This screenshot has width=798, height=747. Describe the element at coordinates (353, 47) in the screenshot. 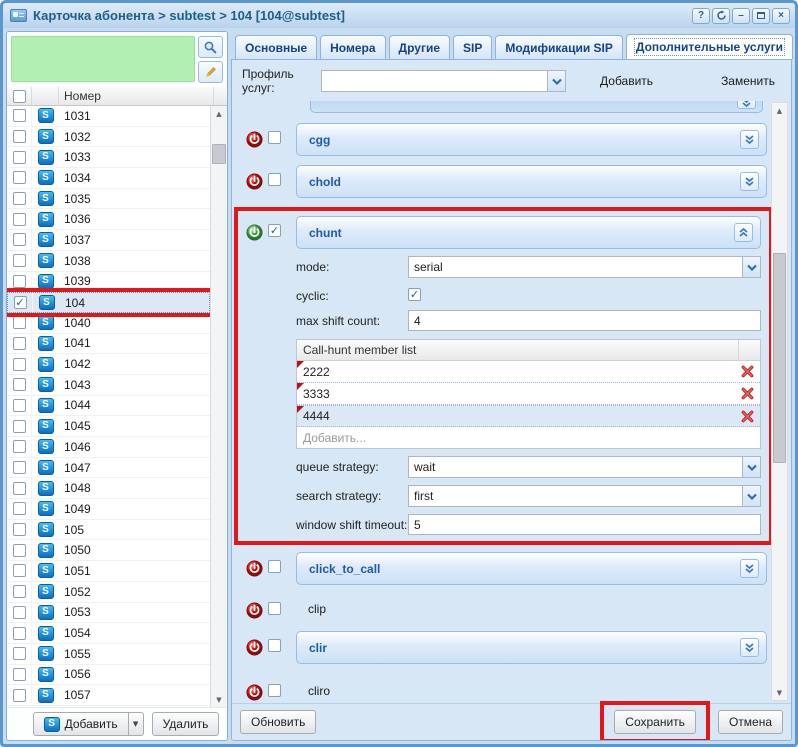

I see `tab-nomera: Номера` at that location.